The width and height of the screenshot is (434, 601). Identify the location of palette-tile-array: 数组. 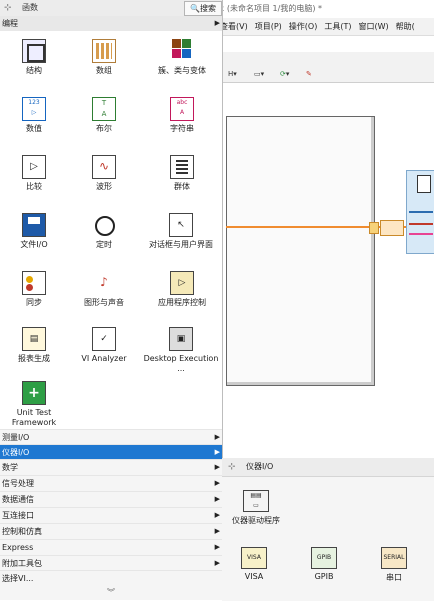
(104, 53).